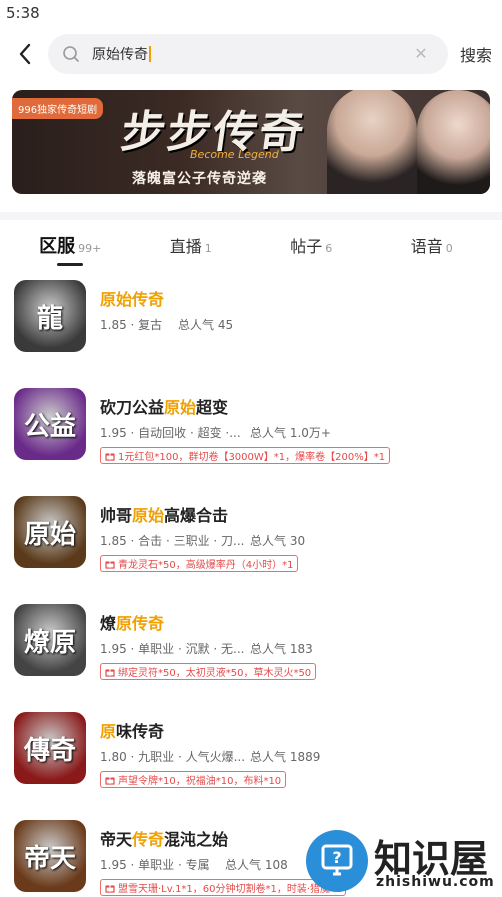  I want to click on game-title: 帅哥原始高爆合击, so click(294, 513).